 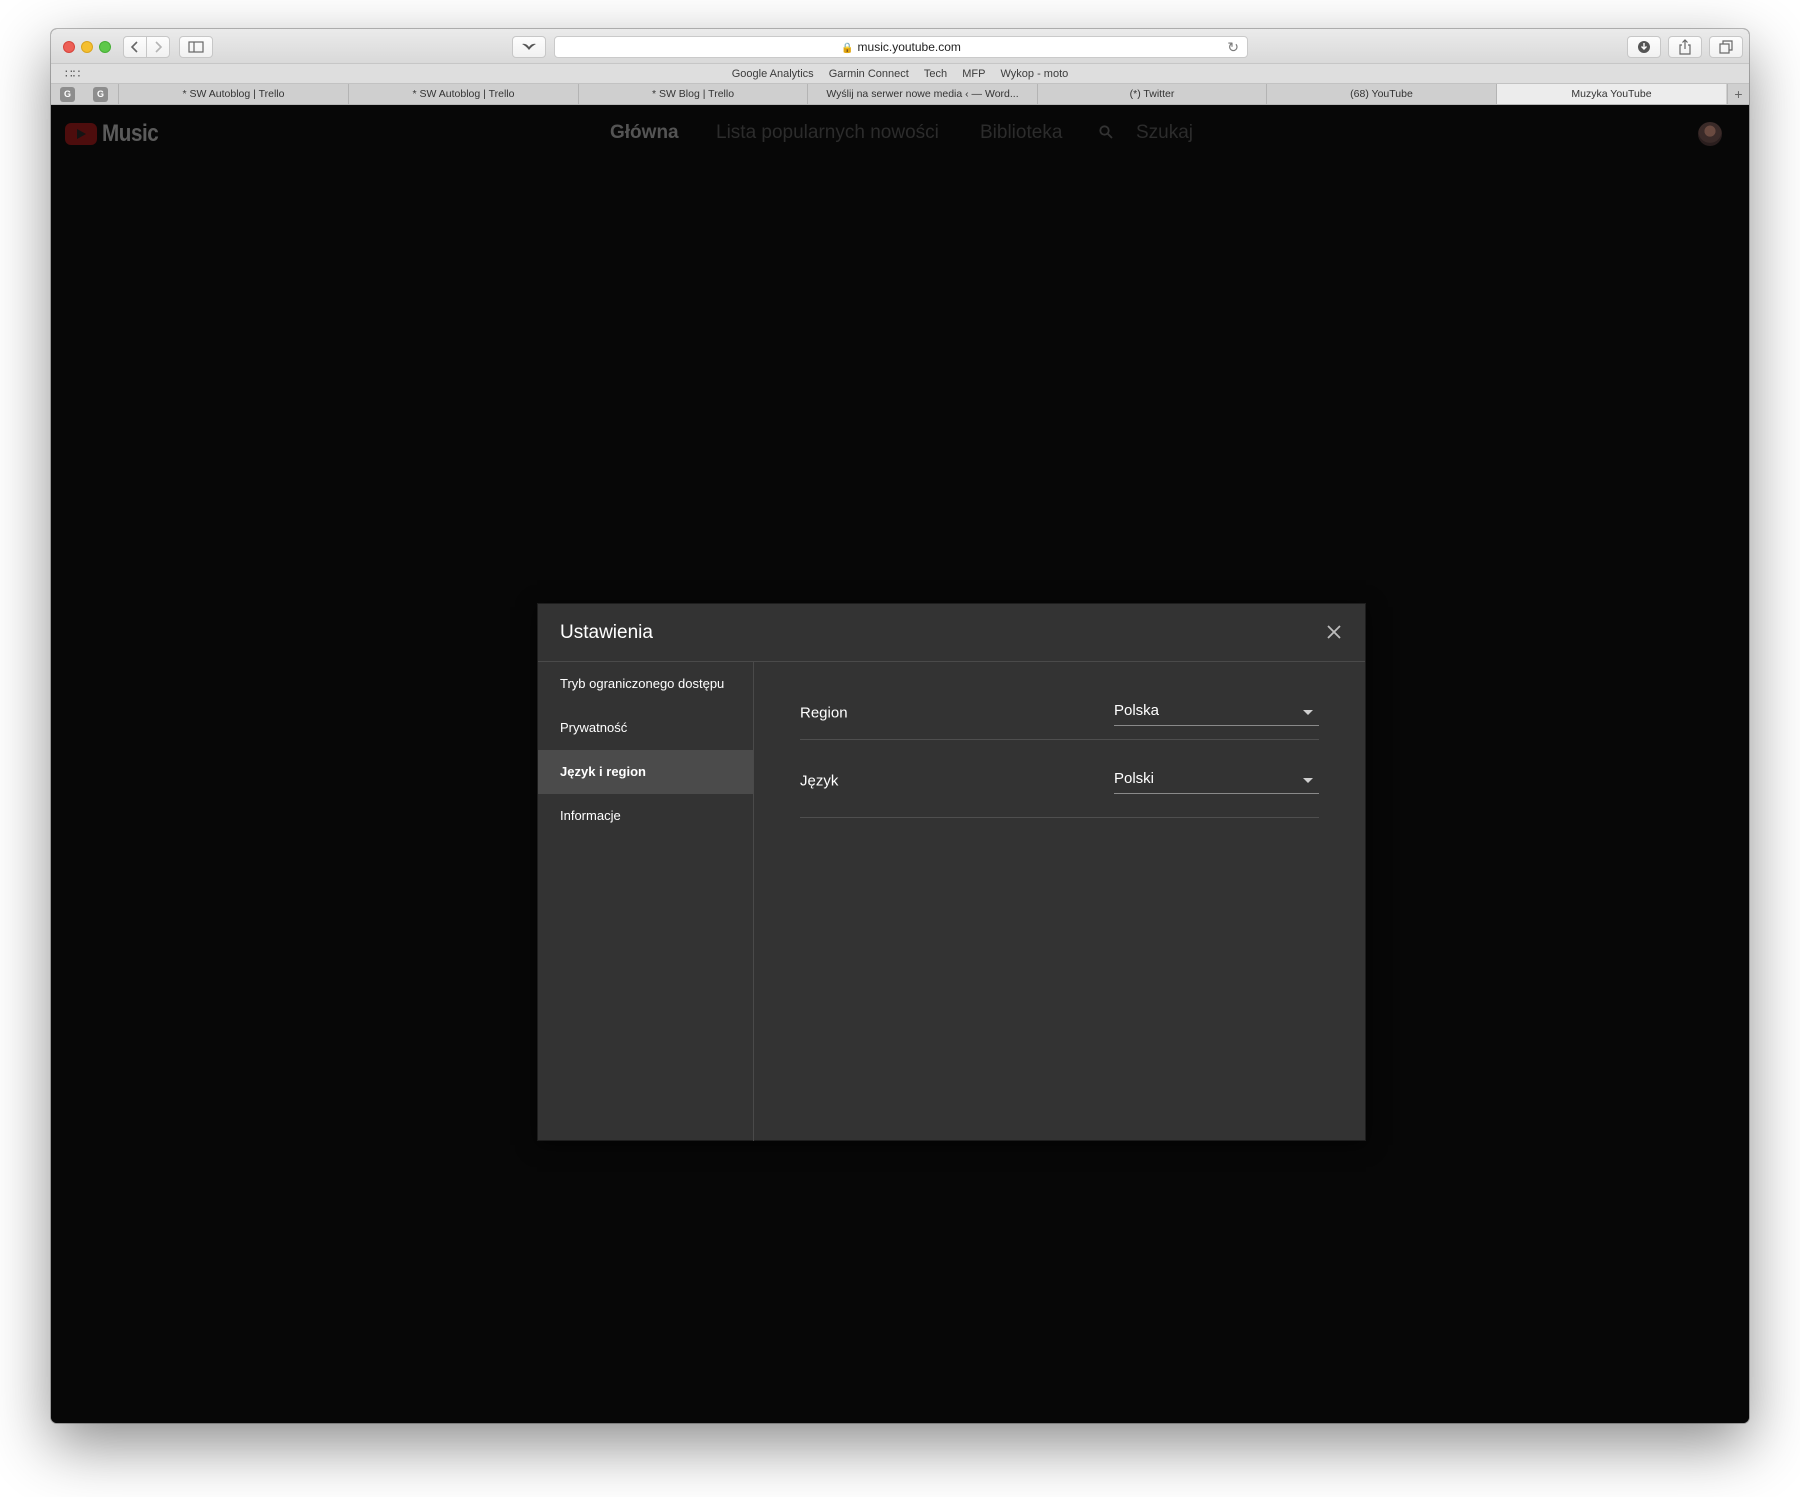 What do you see at coordinates (1381, 94) in the screenshot?
I see `browser-tab: (68) YouTube` at bounding box center [1381, 94].